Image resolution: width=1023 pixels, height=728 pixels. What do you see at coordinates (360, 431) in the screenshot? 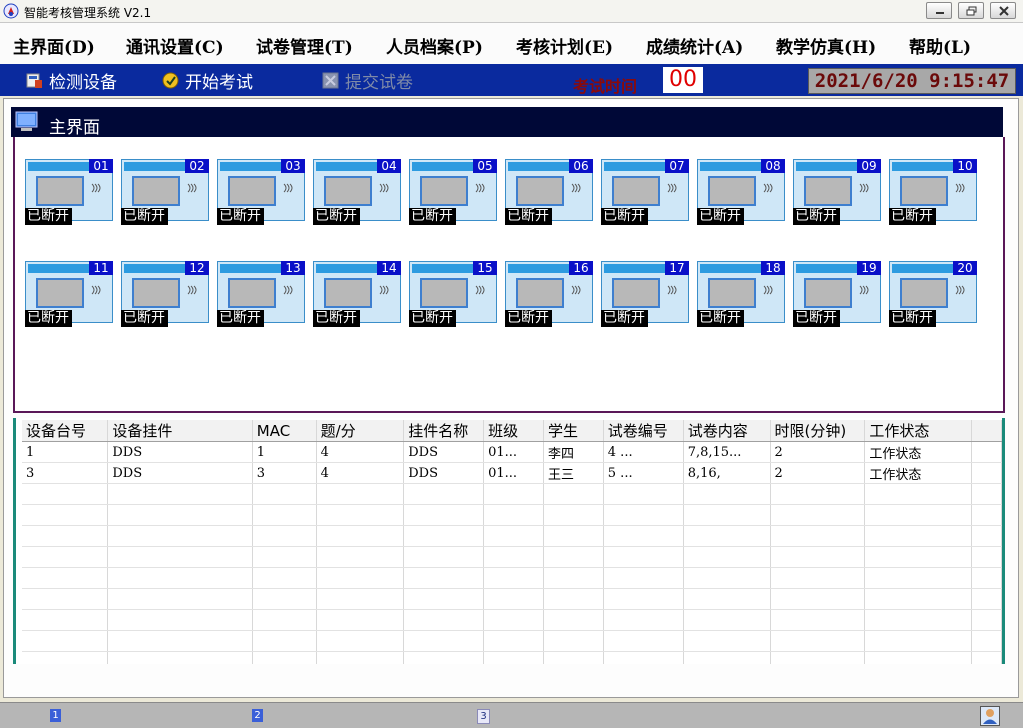
I see `column-header: 题/分` at bounding box center [360, 431].